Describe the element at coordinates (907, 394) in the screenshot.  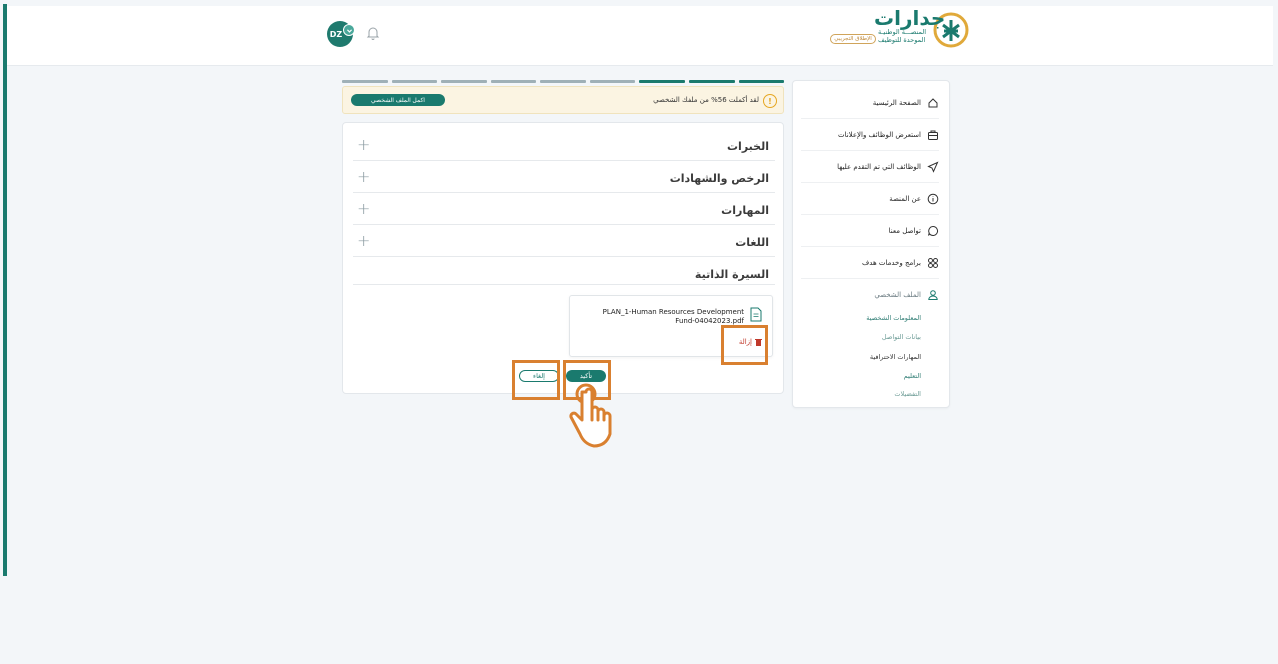
I see `sidebar-subitem-preferences: التفضيلات` at that location.